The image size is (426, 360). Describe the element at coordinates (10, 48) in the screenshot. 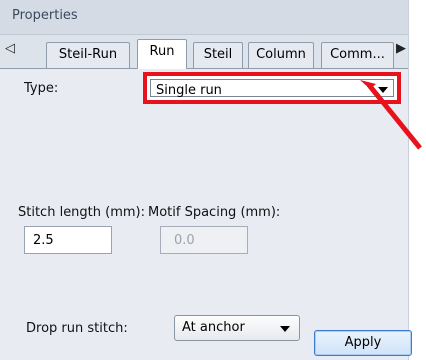

I see `scroll-left-icon: ◁` at that location.